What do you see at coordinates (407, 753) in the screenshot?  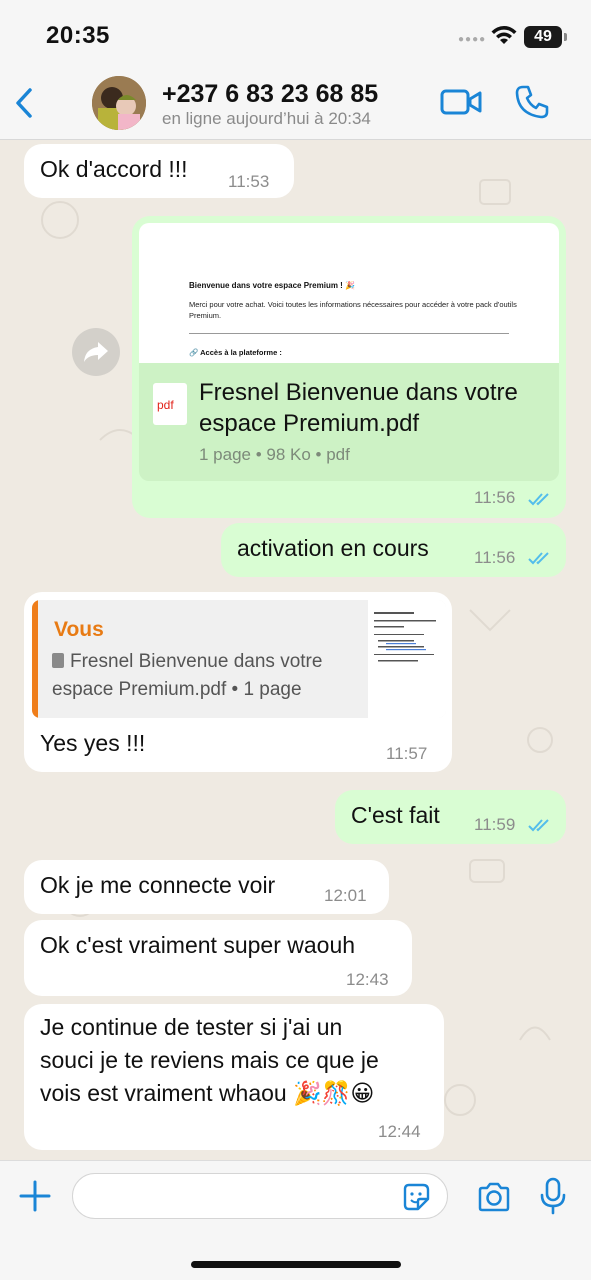 I see `message-time: 11:57` at bounding box center [407, 753].